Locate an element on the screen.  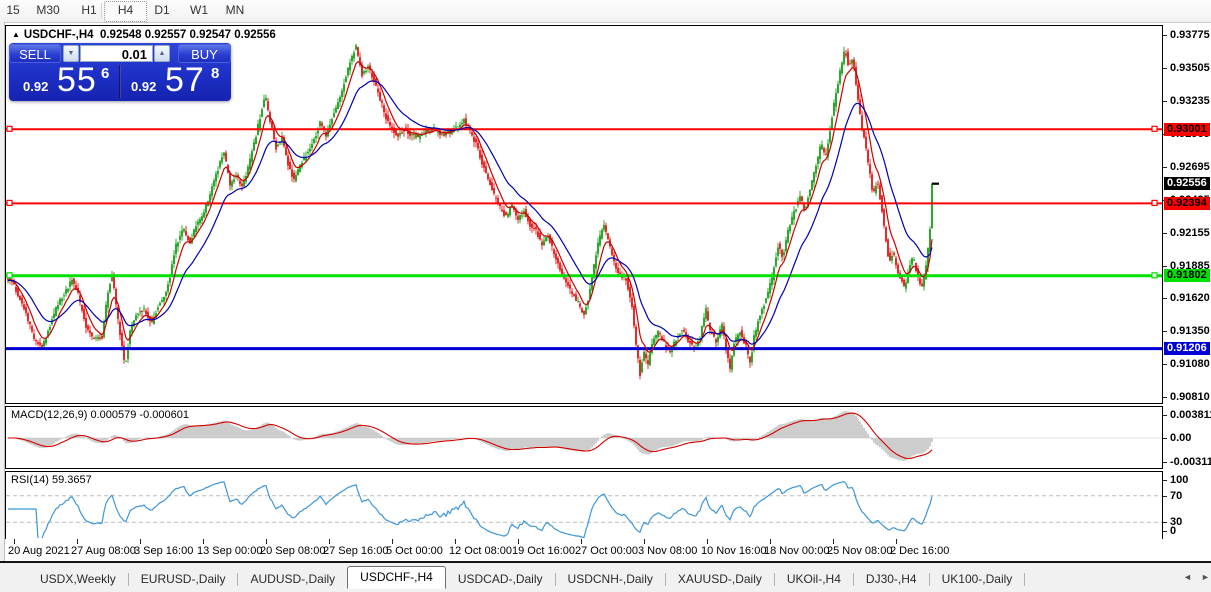
macd-scale-label: -0.003115 is located at coordinates (1190, 461).